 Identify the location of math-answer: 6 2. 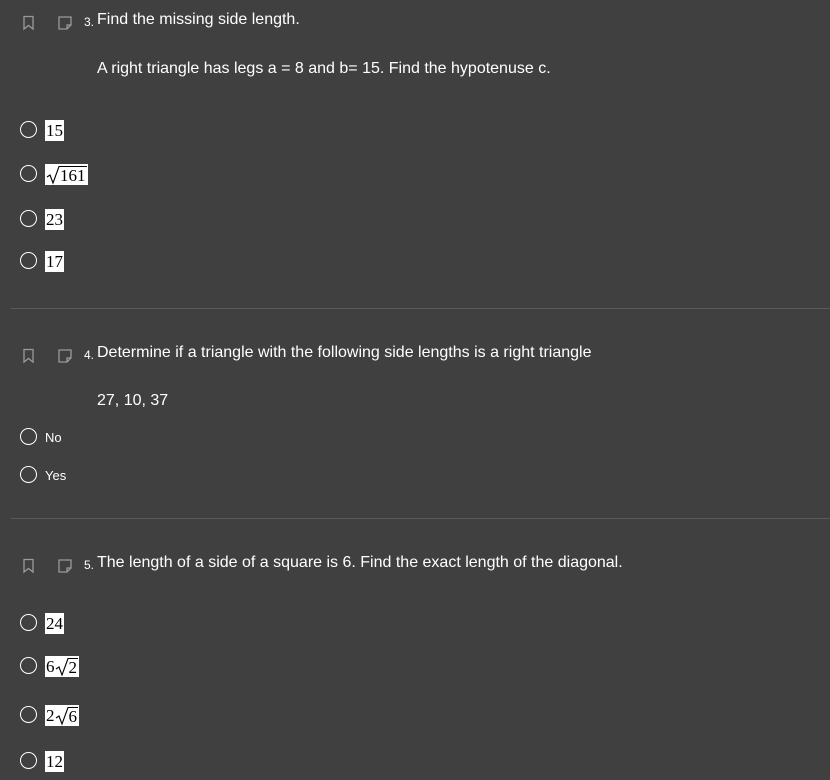
(62, 666).